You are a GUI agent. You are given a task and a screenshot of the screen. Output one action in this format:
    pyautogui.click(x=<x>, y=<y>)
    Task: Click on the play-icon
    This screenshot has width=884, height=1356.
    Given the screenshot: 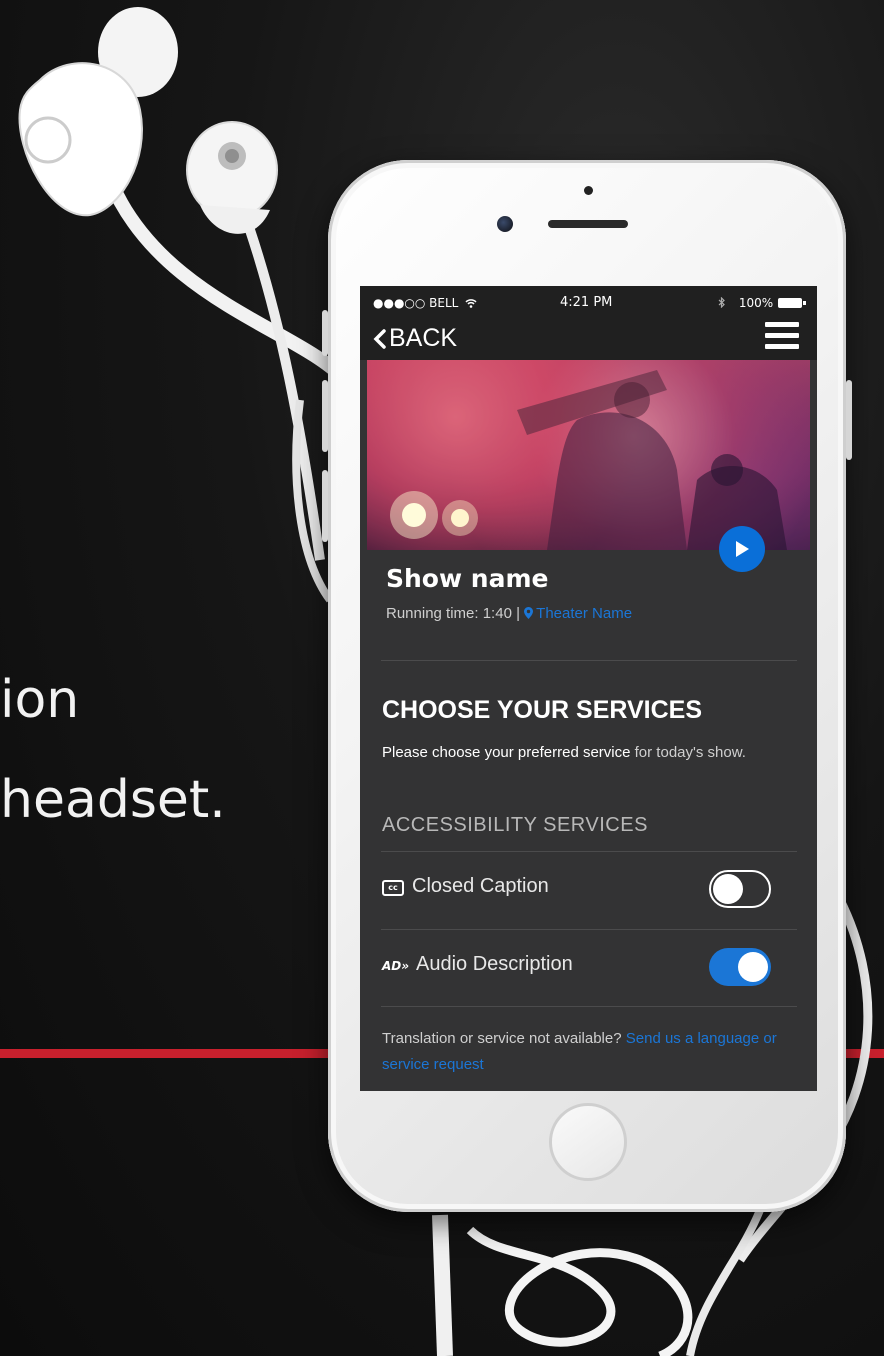 What is the action you would take?
    pyautogui.click(x=742, y=549)
    